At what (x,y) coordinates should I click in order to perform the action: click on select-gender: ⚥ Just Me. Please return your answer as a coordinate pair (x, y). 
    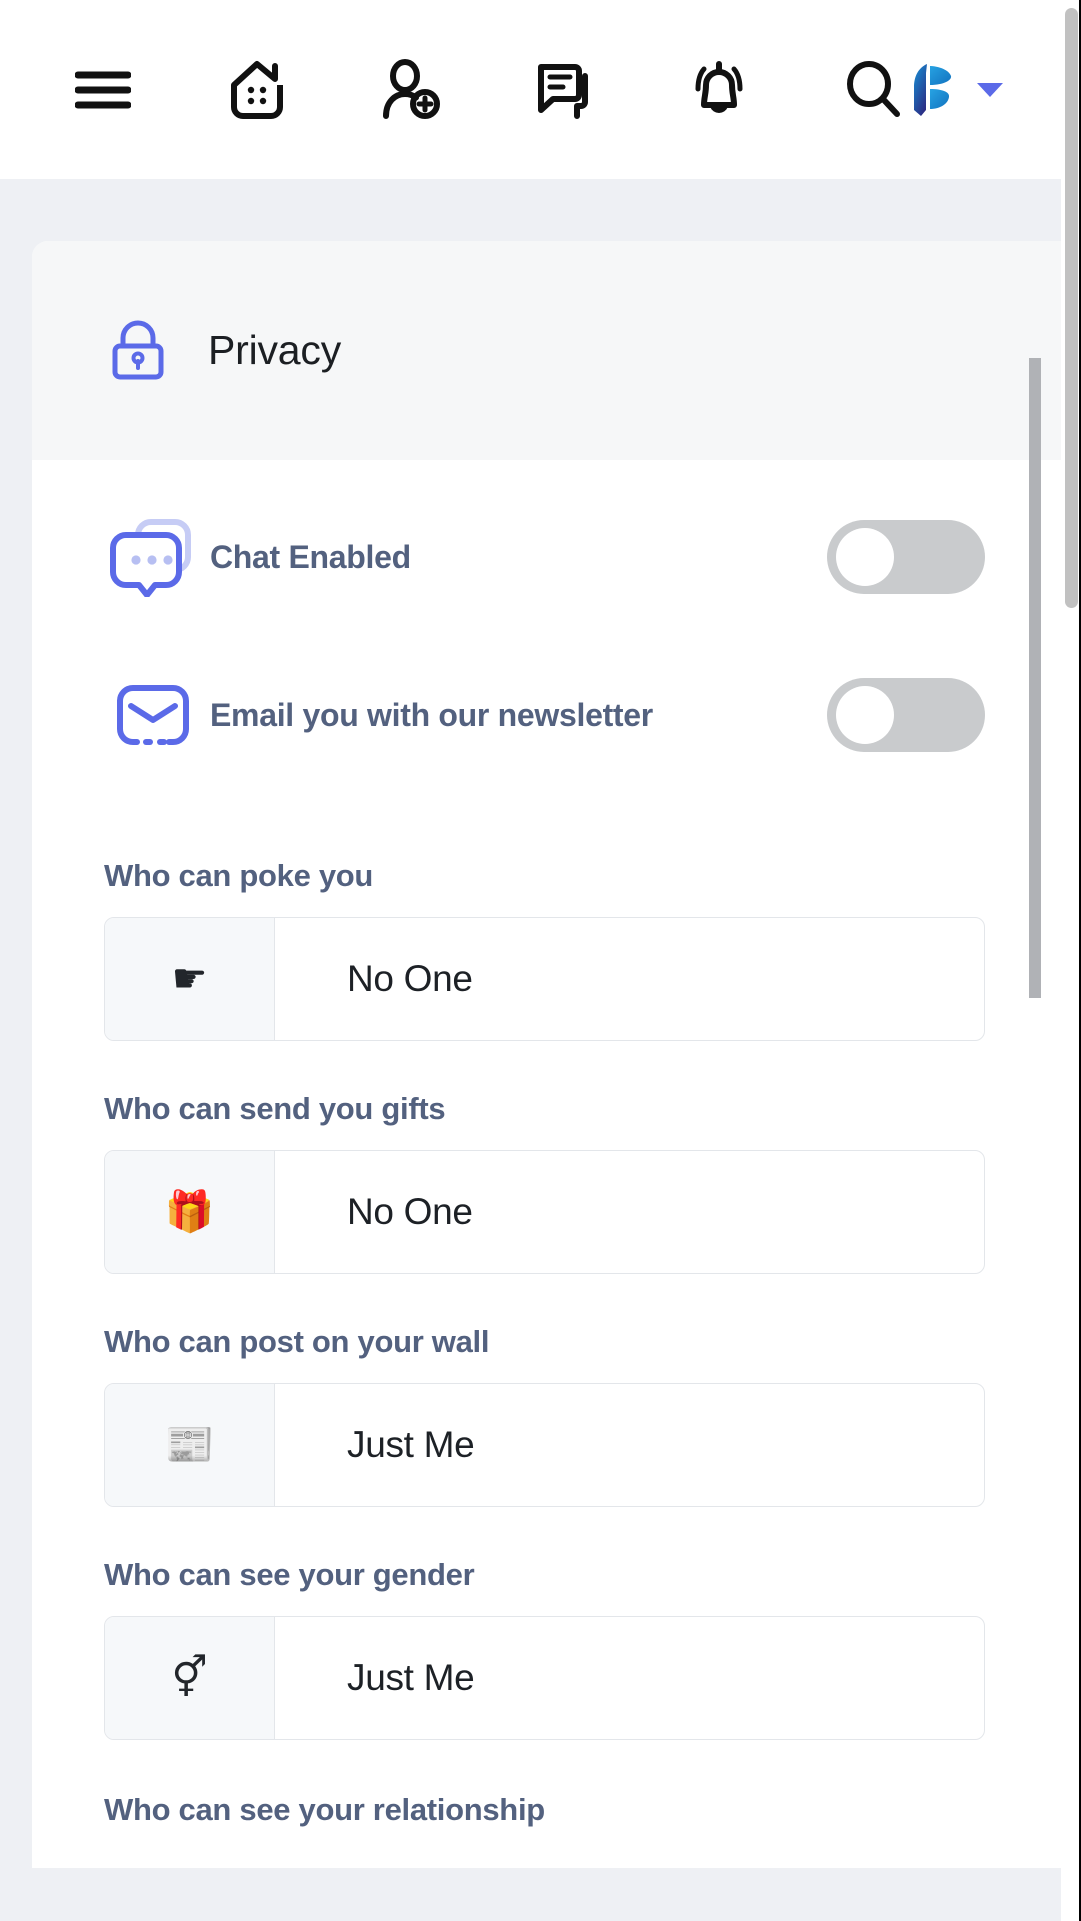
    Looking at the image, I should click on (544, 1678).